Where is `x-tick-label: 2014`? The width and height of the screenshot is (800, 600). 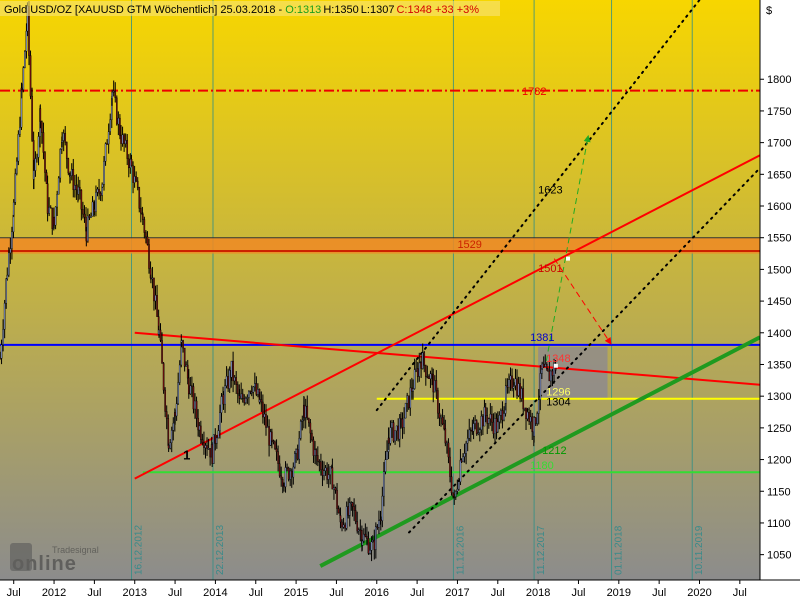 x-tick-label: 2014 is located at coordinates (215, 593).